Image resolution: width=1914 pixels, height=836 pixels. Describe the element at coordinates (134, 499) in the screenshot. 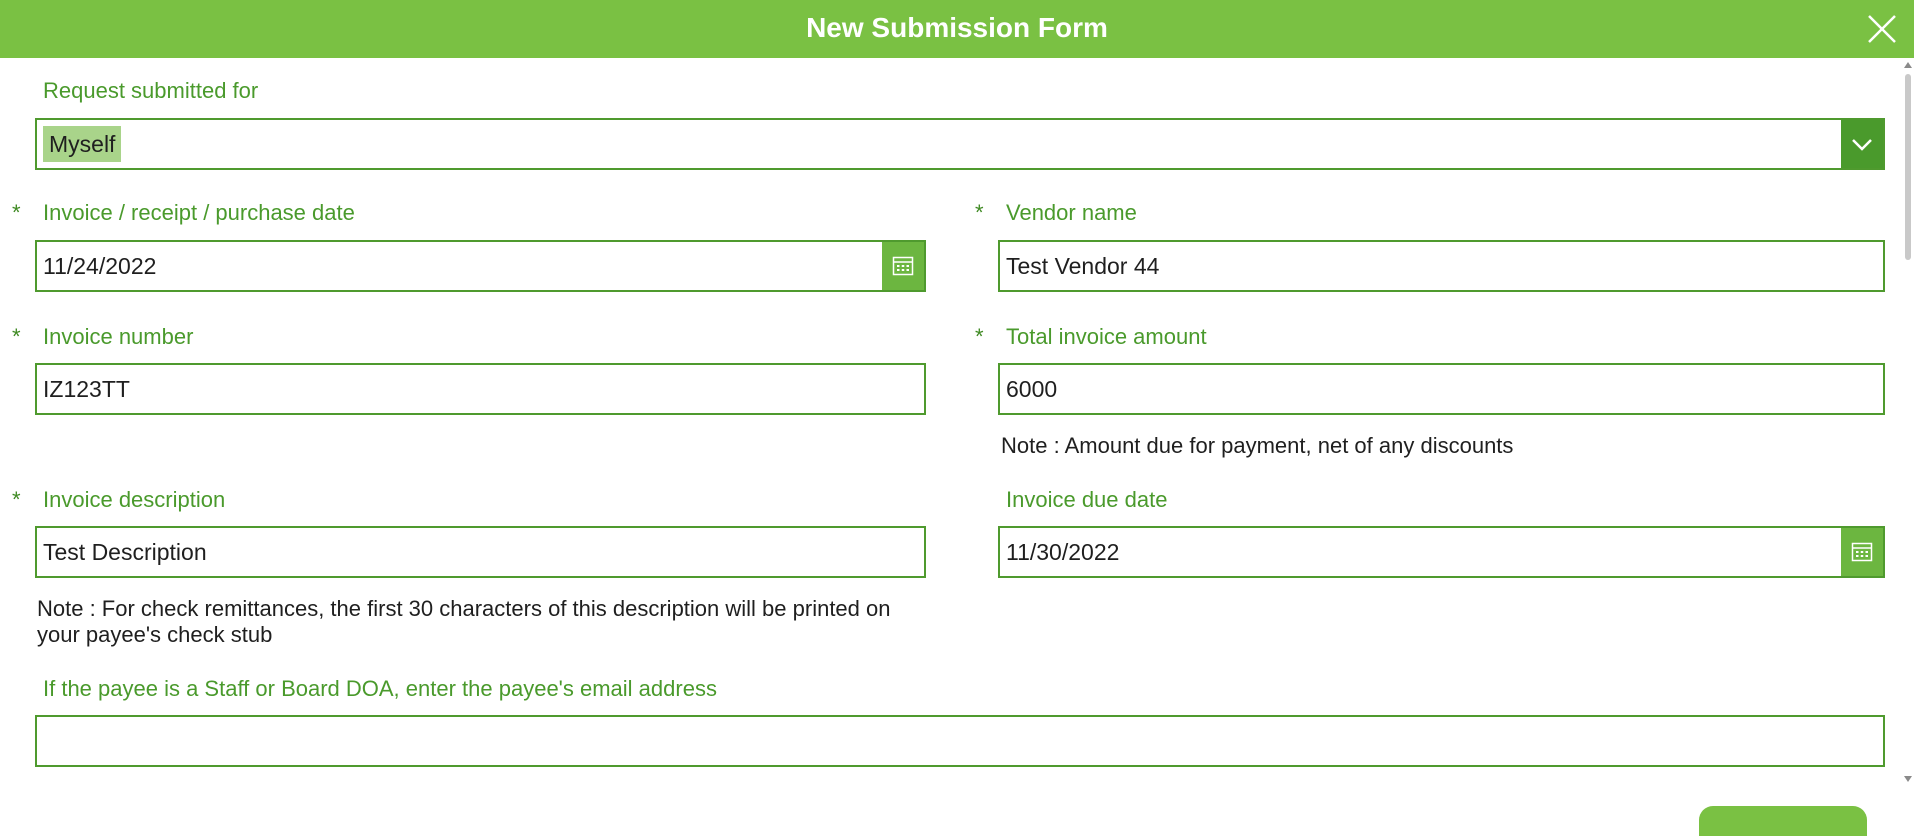

I see `invoice-description-label: Invoice description` at that location.